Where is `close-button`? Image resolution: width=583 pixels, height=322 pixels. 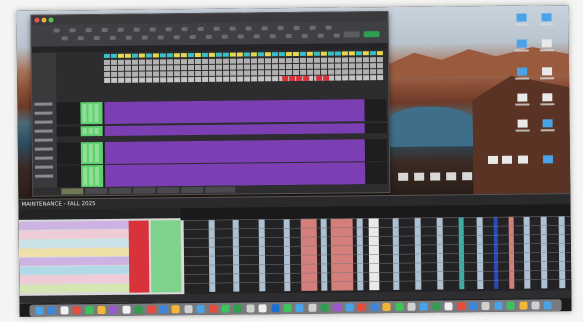 close-button is located at coordinates (37, 20).